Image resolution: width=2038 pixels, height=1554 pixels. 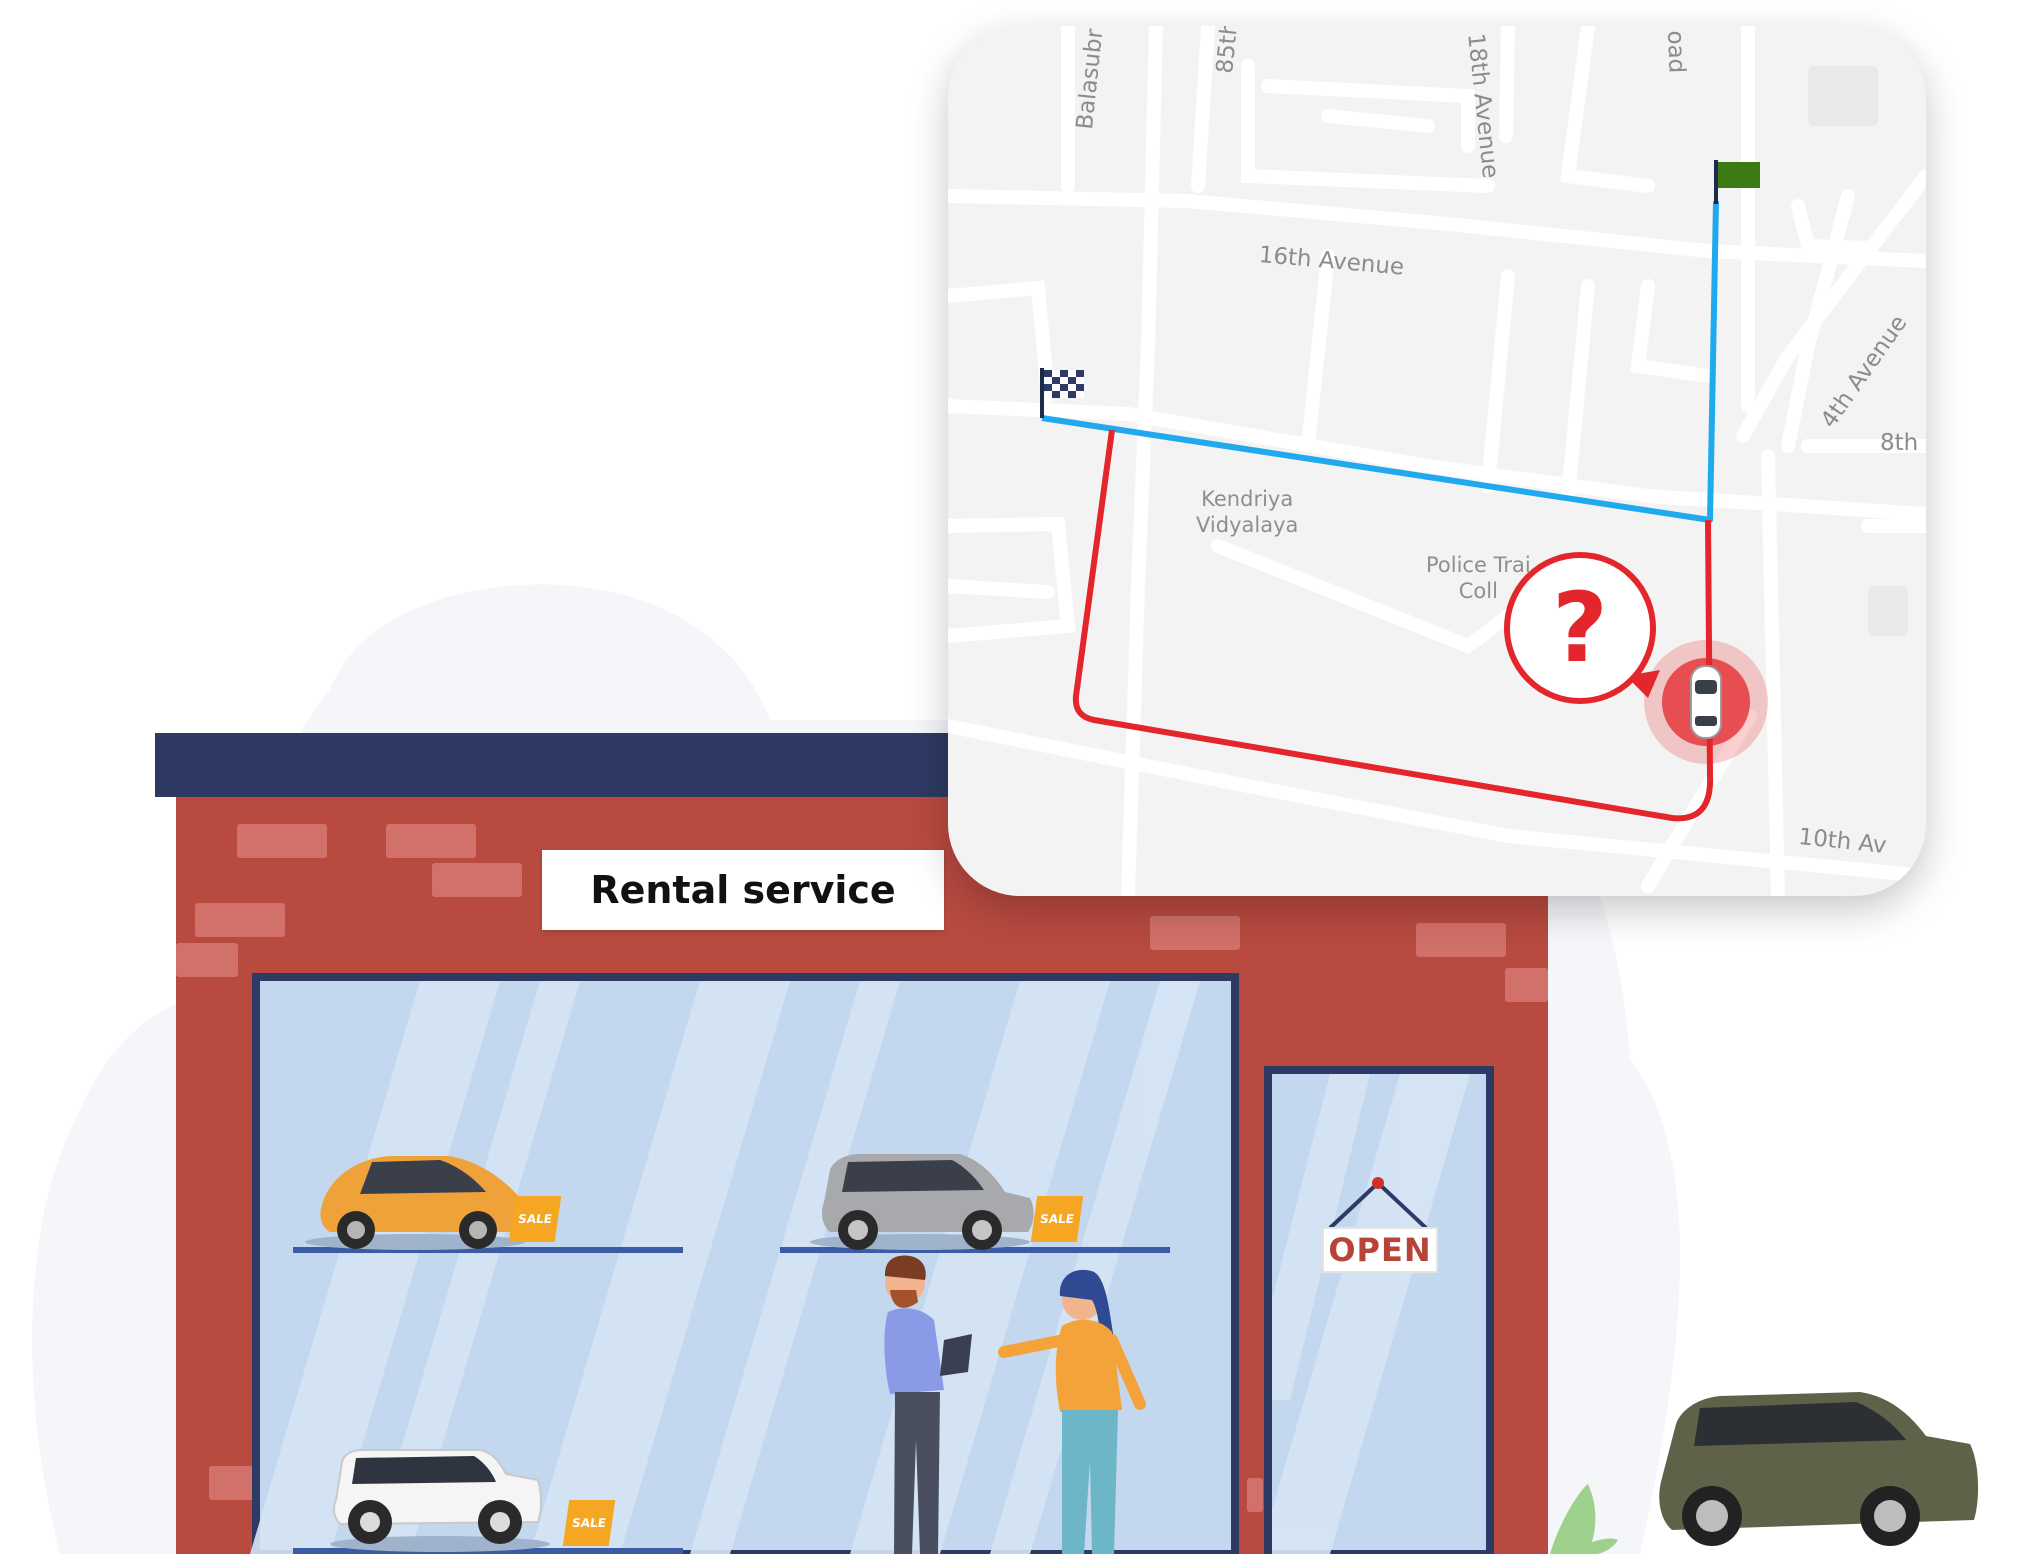 What do you see at coordinates (1580, 628) in the screenshot?
I see `question-mark-bubble: ?` at bounding box center [1580, 628].